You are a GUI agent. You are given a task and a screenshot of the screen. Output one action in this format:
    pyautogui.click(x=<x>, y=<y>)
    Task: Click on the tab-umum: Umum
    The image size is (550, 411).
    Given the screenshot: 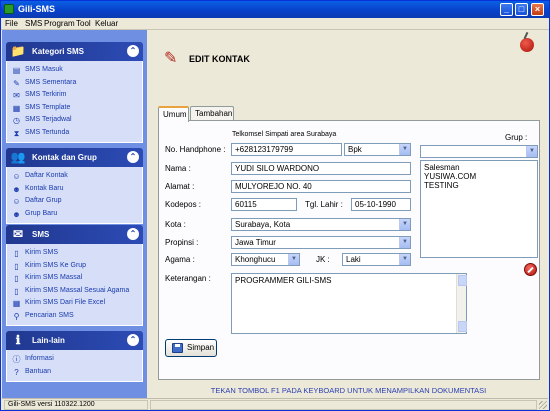 What is the action you would take?
    pyautogui.click(x=173, y=114)
    